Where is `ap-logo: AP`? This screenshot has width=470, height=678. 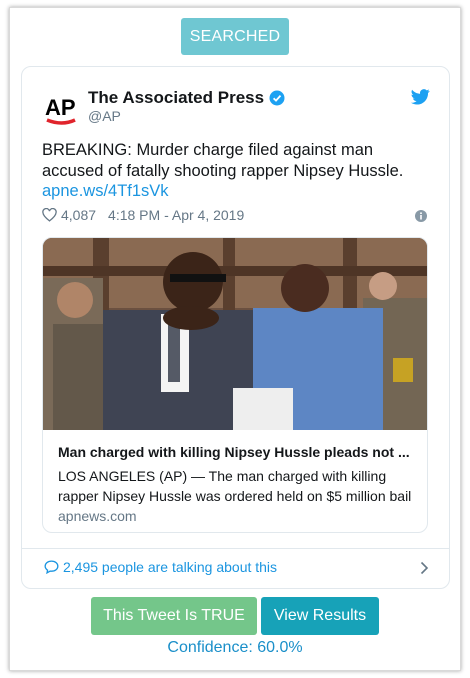 ap-logo: AP is located at coordinates (62, 109).